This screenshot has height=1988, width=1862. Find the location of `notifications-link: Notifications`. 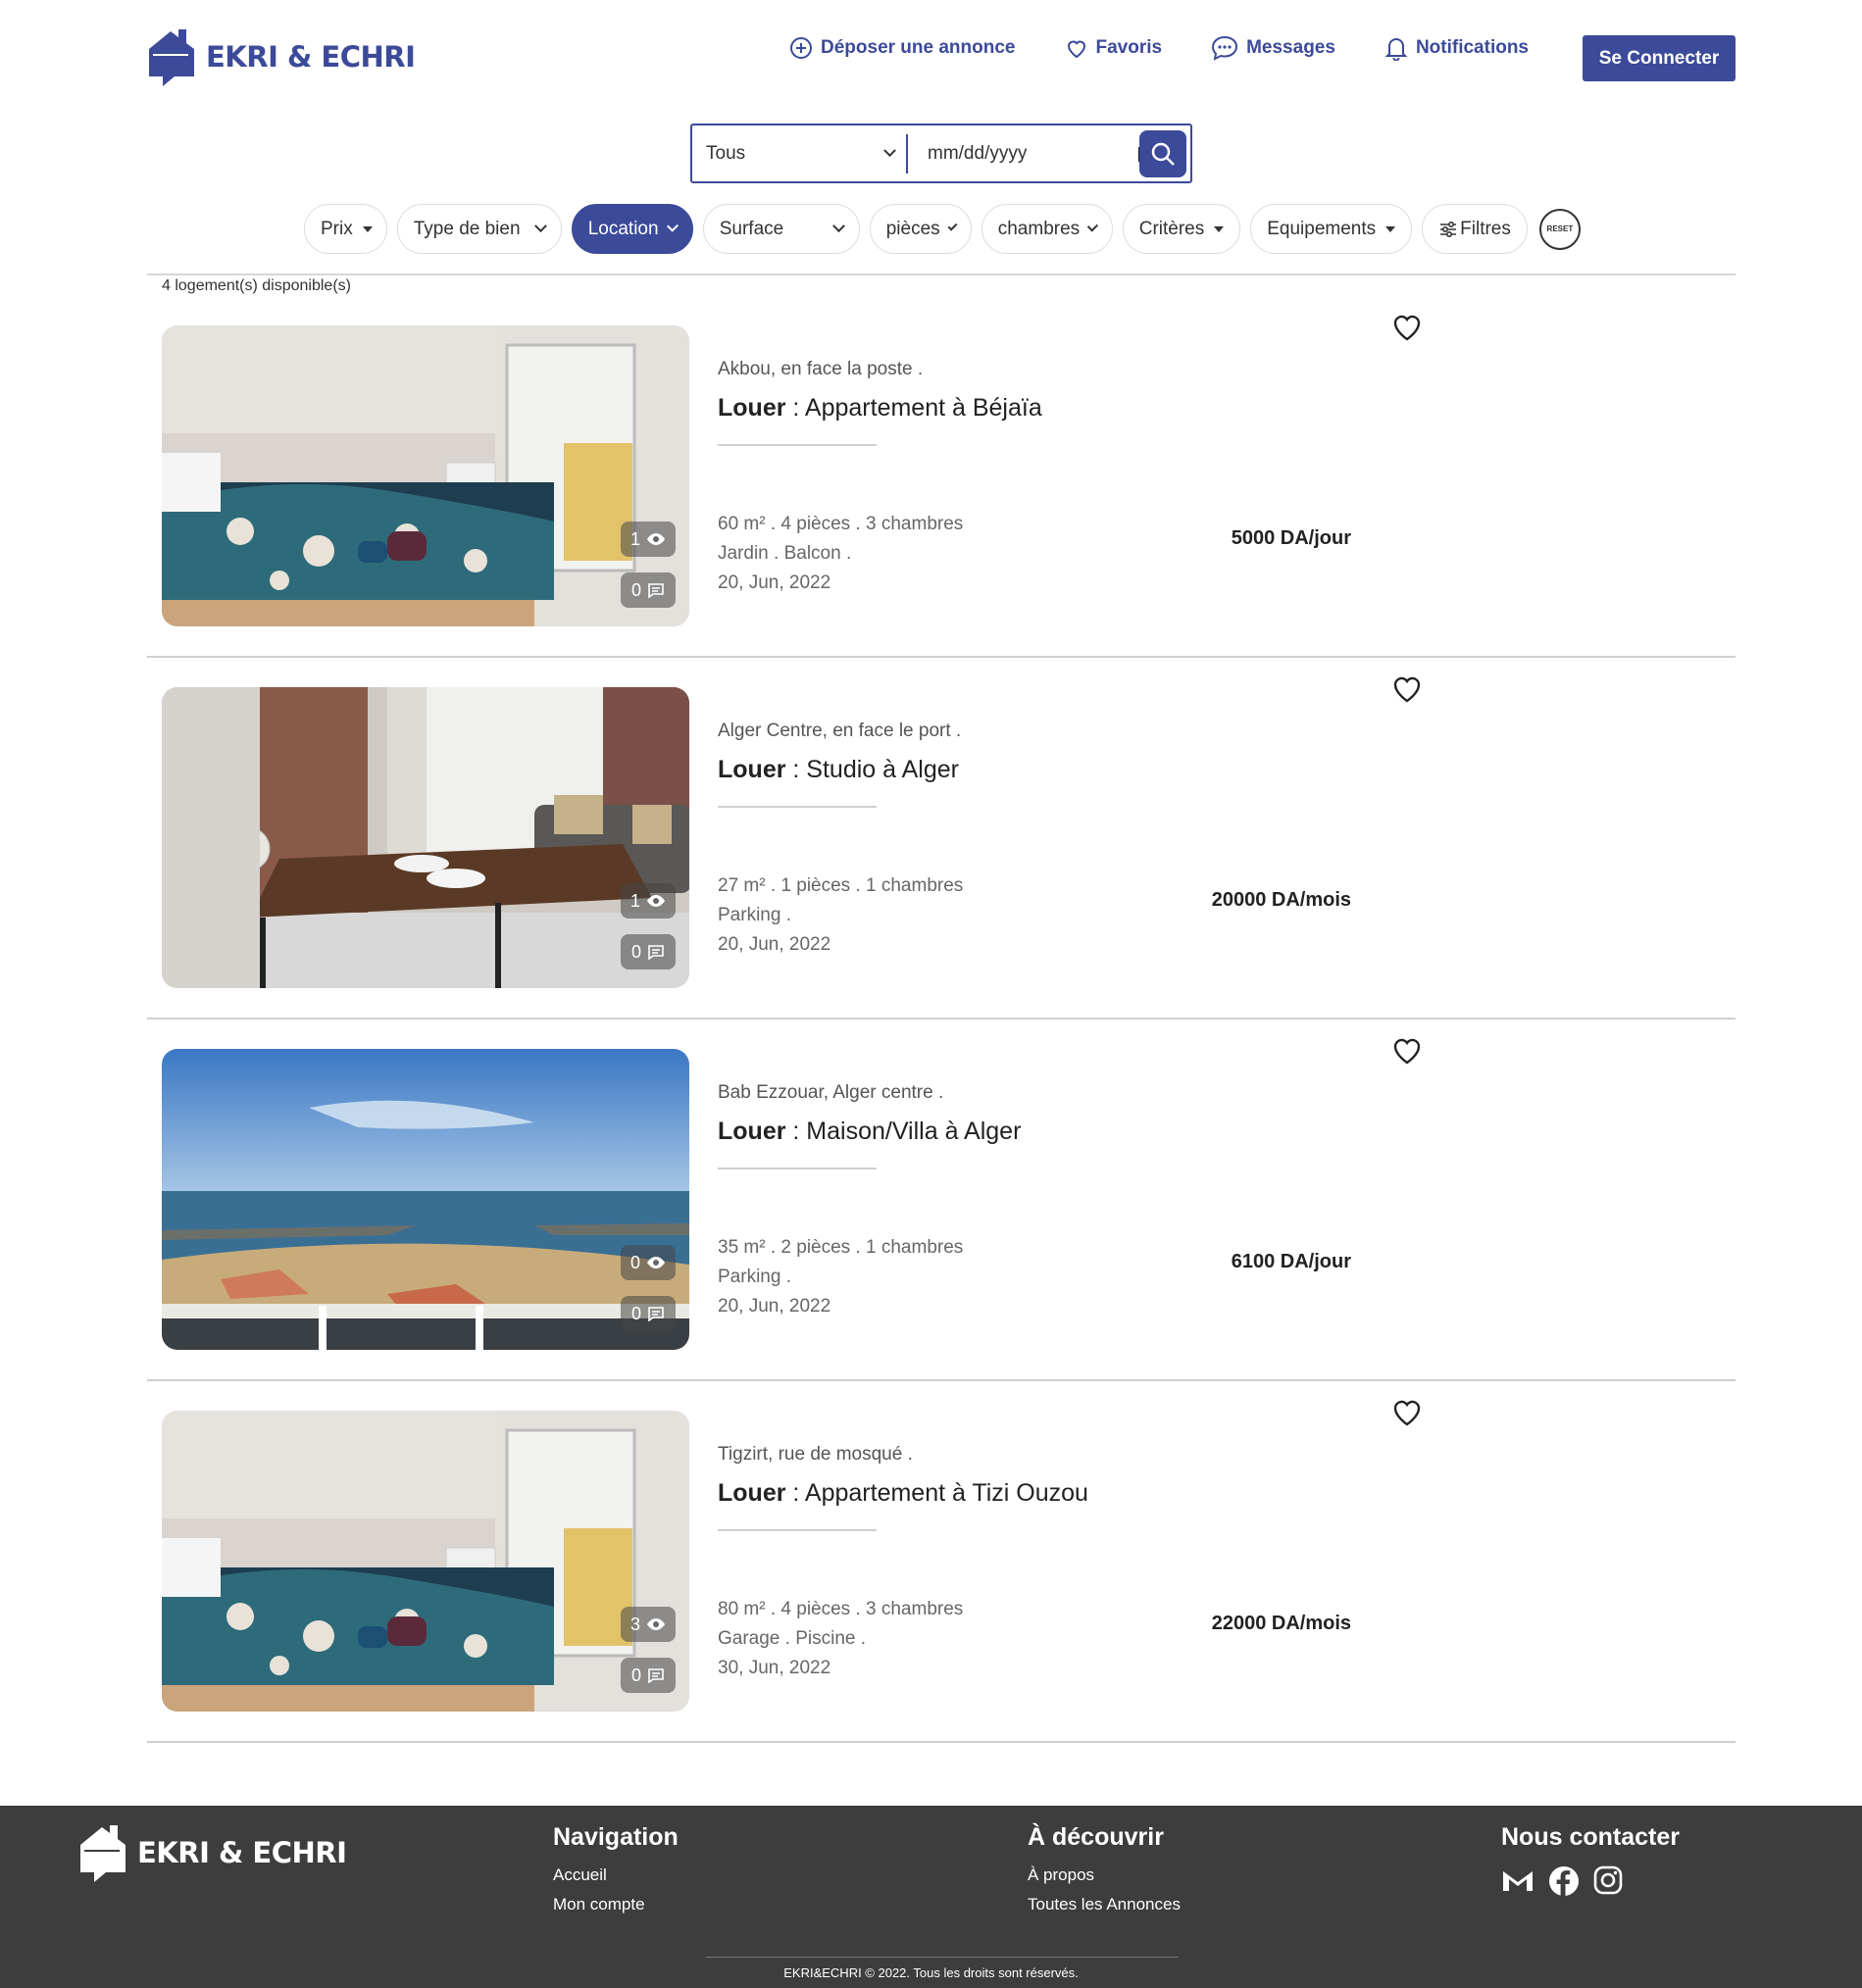

notifications-link: Notifications is located at coordinates (1457, 48).